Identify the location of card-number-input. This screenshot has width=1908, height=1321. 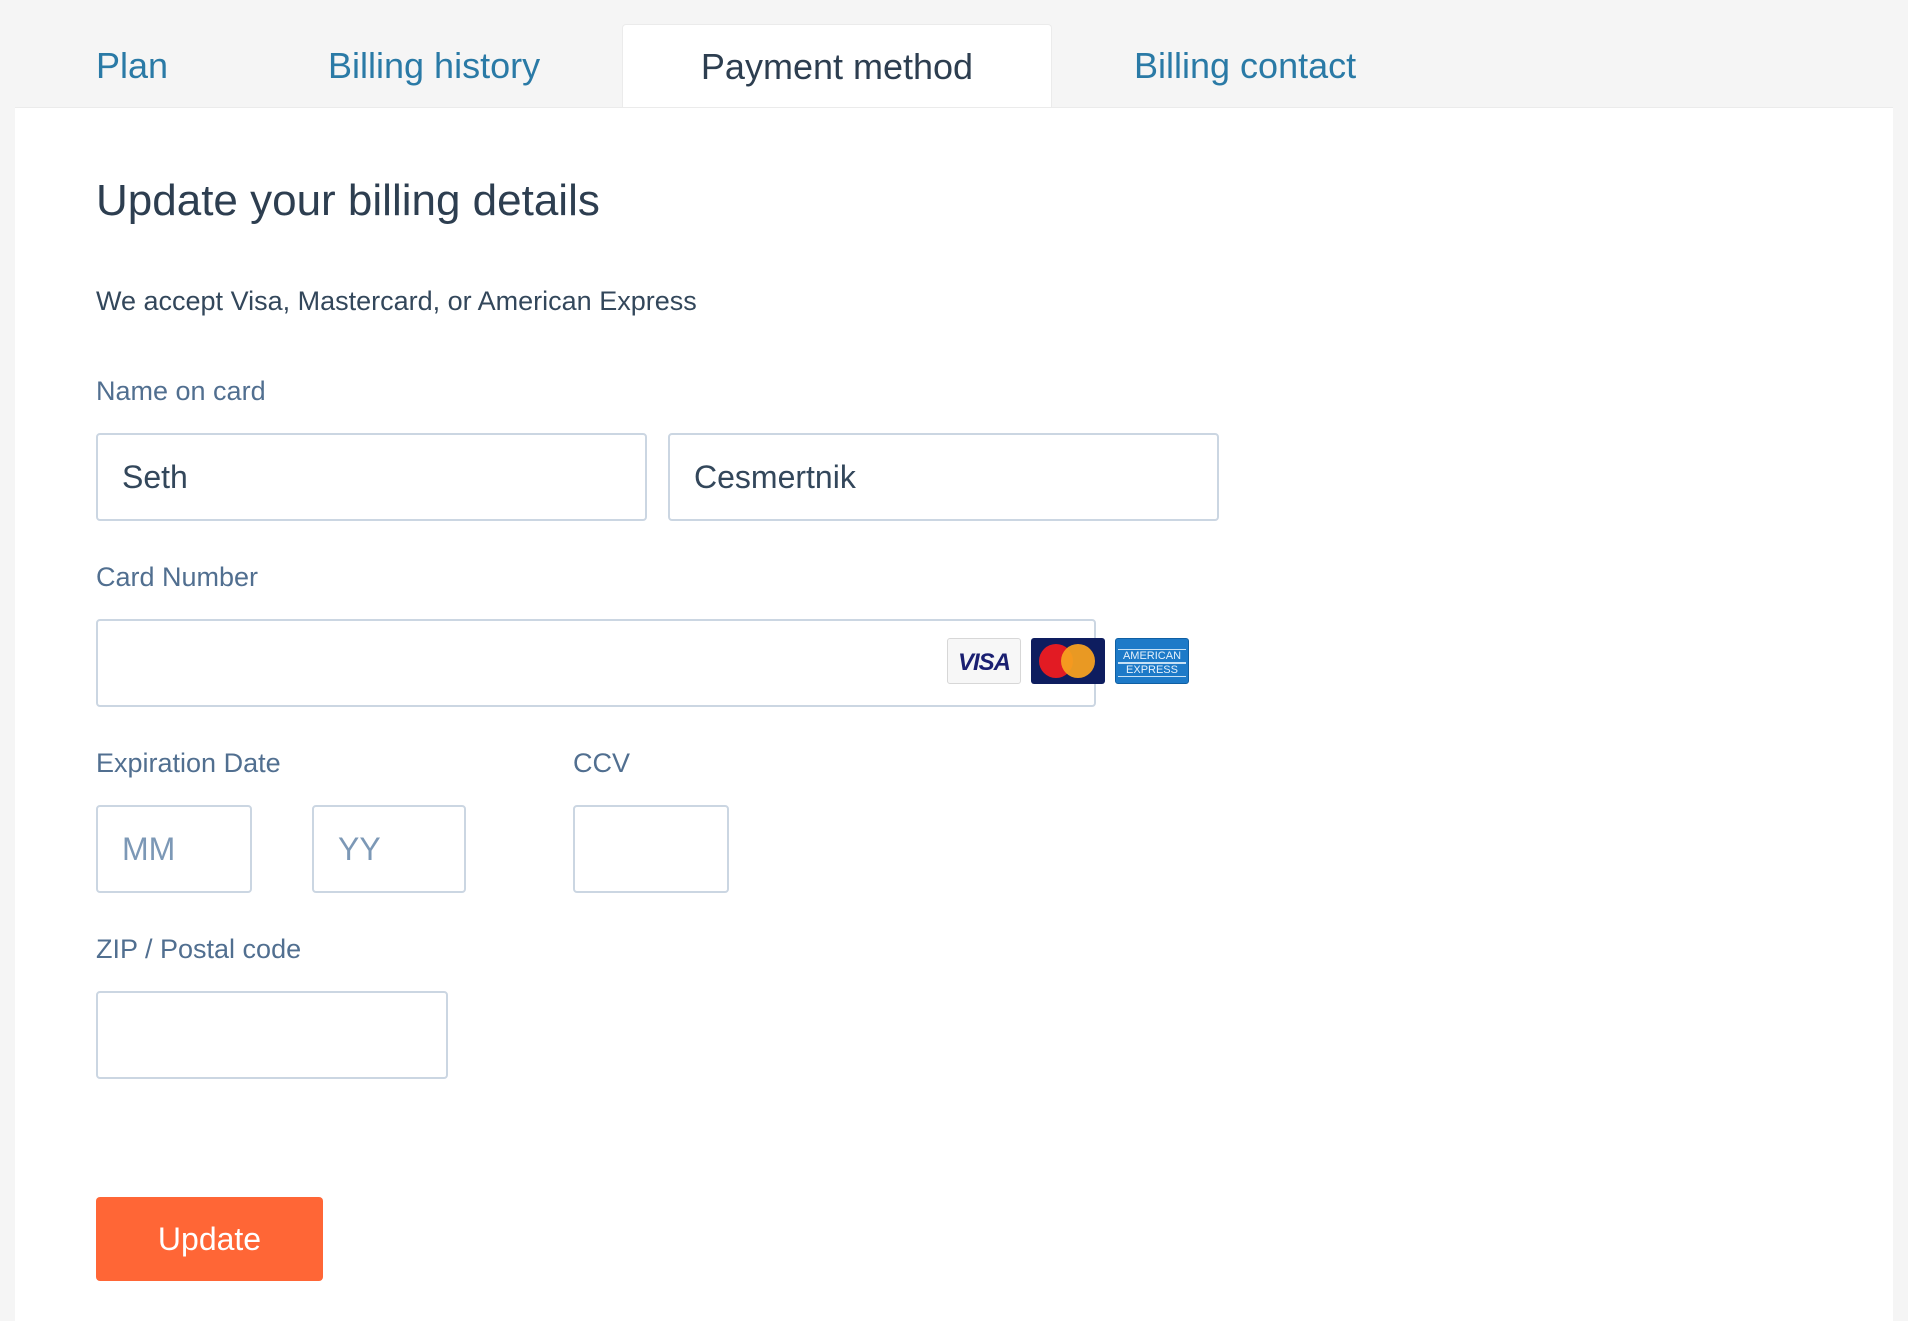
(596, 663).